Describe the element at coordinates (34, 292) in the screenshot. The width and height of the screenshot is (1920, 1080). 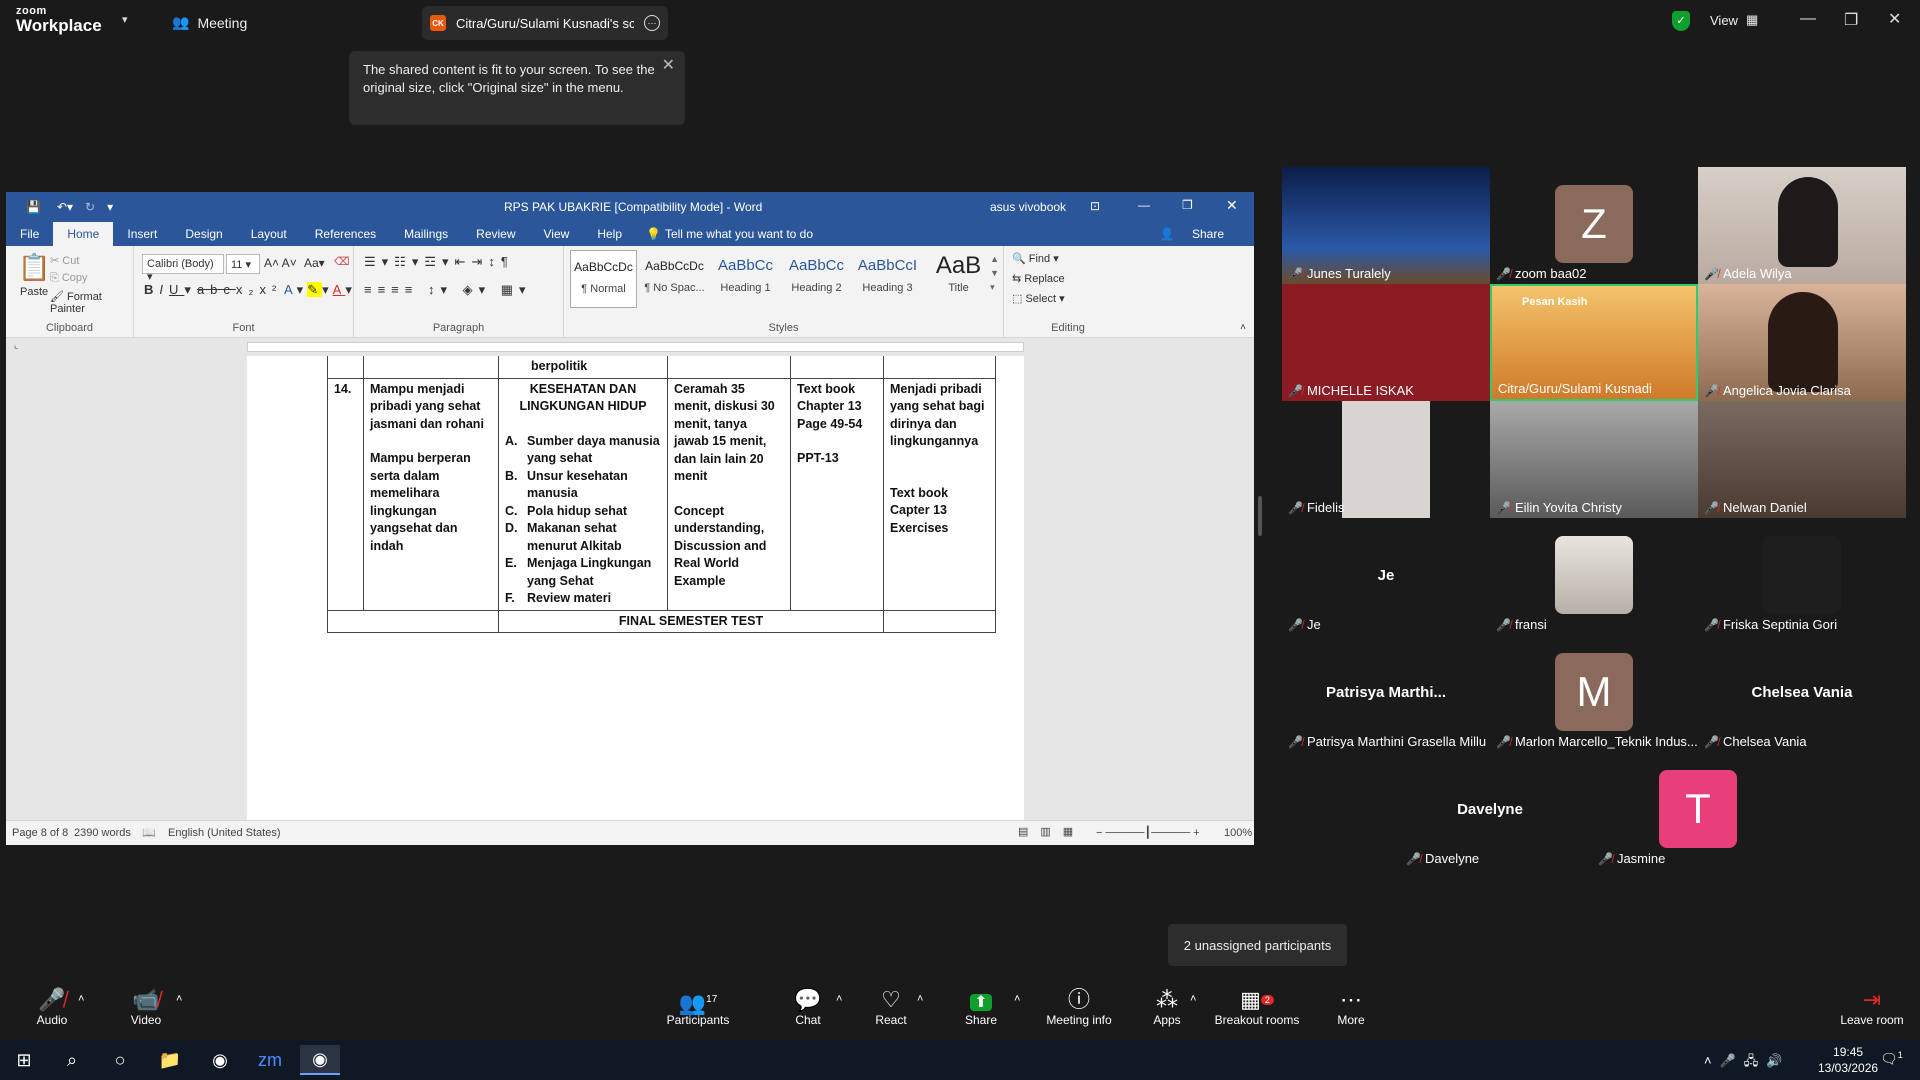
I see `paste-button: Paste` at that location.